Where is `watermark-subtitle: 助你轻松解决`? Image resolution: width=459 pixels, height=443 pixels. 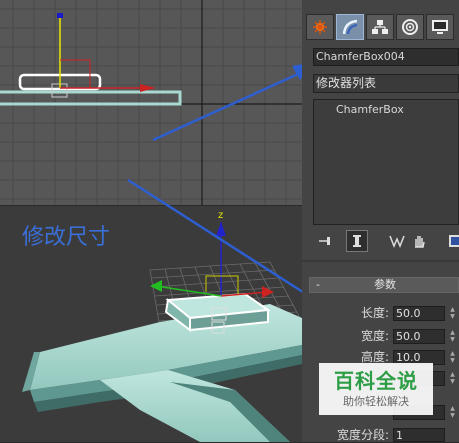
watermark-subtitle: 助你轻松解决 is located at coordinates (376, 401).